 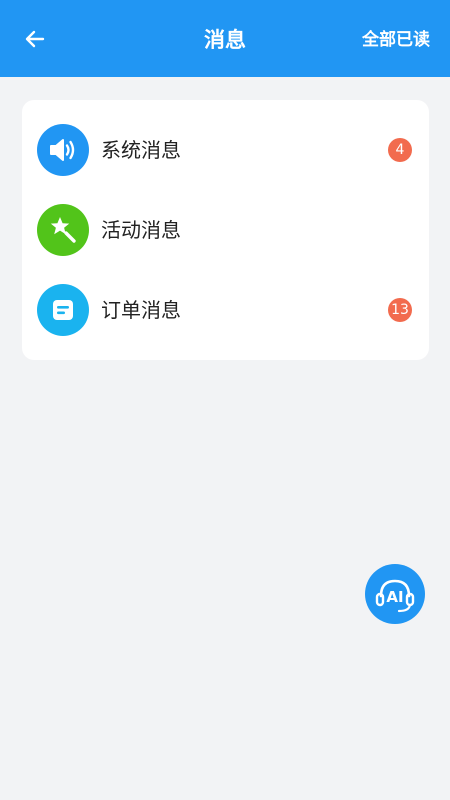 What do you see at coordinates (141, 310) in the screenshot?
I see `list-item-label: 订单消息` at bounding box center [141, 310].